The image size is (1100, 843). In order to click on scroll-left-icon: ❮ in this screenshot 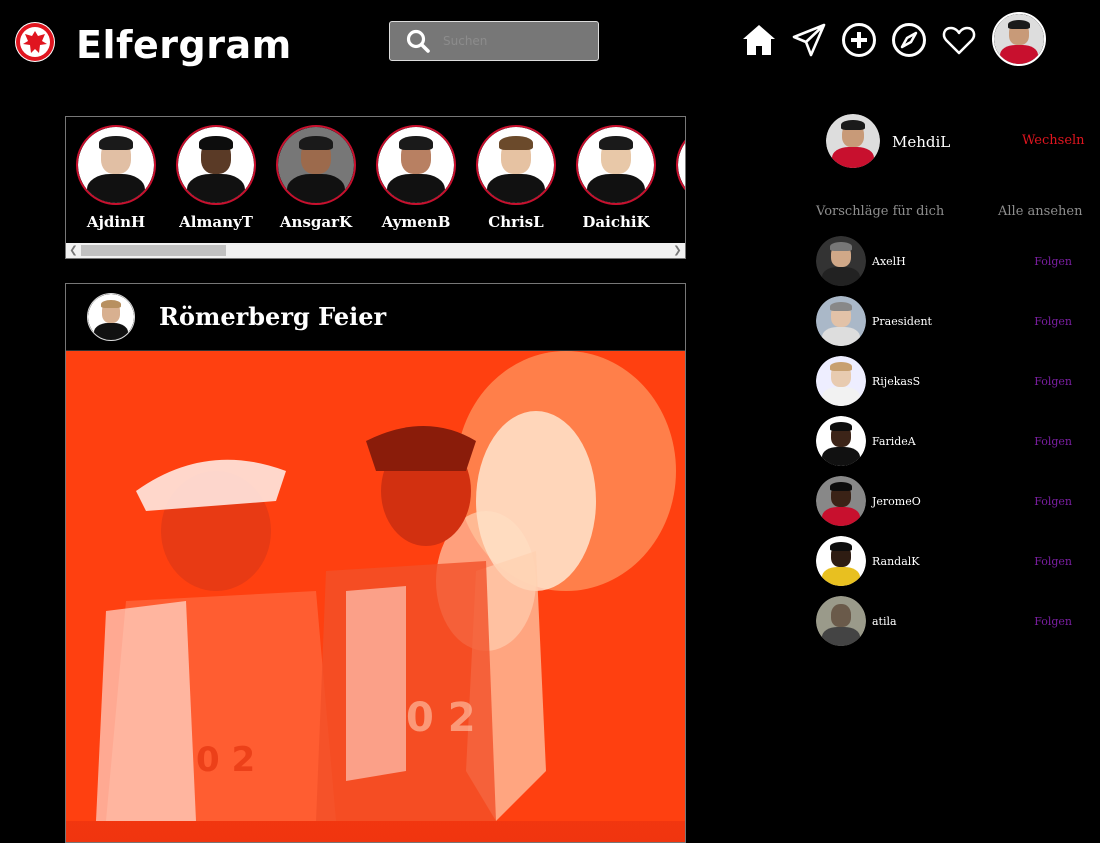, I will do `click(73, 250)`.